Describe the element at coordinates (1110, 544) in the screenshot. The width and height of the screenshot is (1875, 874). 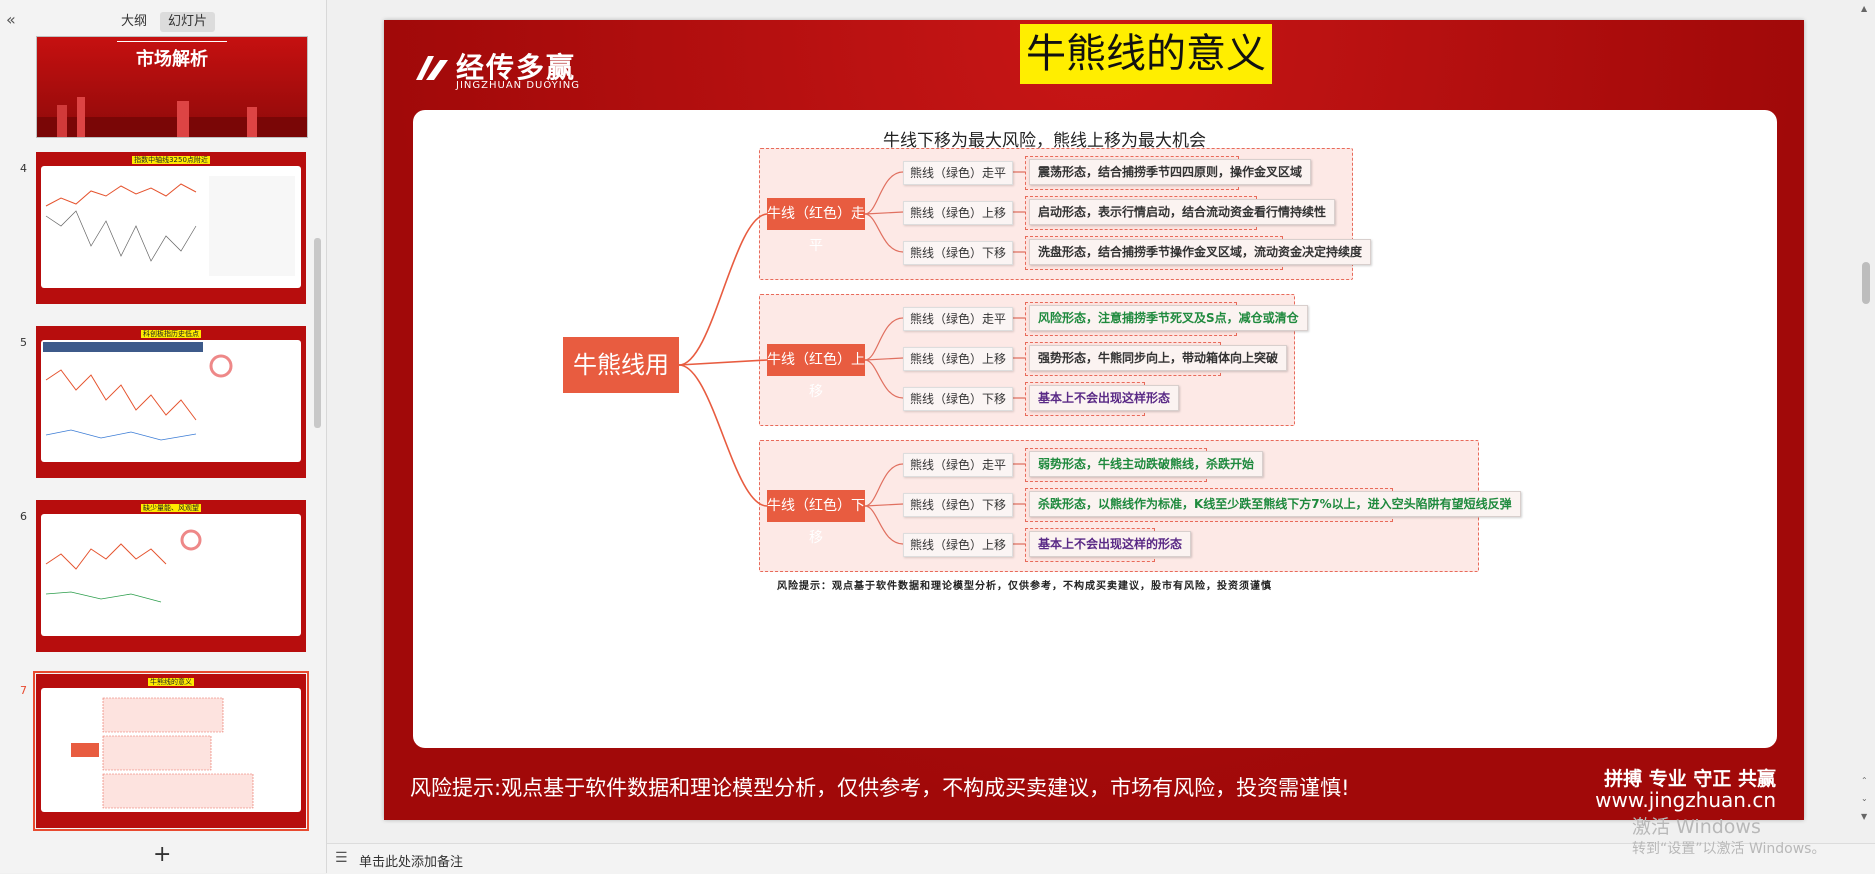
I see `description-leaf: 基本上不会出现这样的形态` at that location.